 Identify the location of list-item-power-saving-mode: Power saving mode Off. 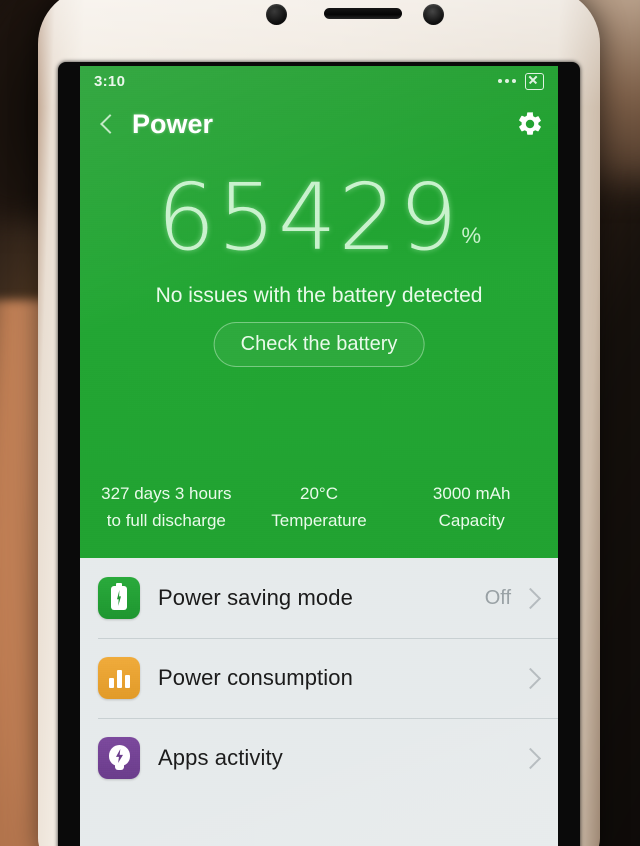
(319, 598).